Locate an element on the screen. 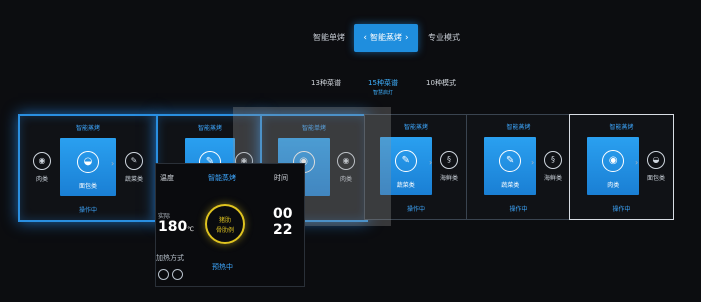 Image resolution: width=701 pixels, height=302 pixels. tab-15-recipes: 15种菜谱智慧启灯 is located at coordinates (383, 87).